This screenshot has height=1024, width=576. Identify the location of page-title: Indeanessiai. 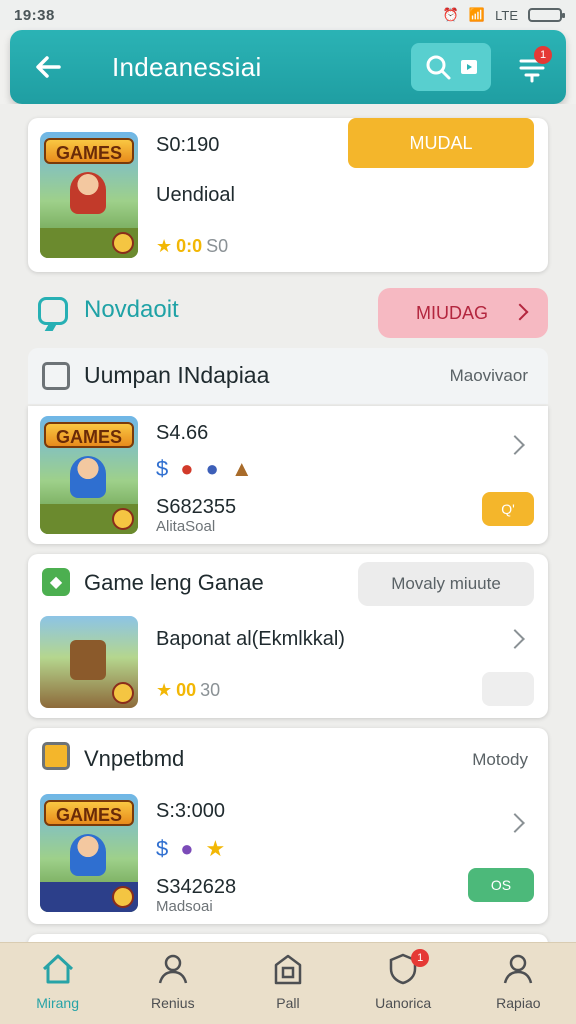
(187, 66).